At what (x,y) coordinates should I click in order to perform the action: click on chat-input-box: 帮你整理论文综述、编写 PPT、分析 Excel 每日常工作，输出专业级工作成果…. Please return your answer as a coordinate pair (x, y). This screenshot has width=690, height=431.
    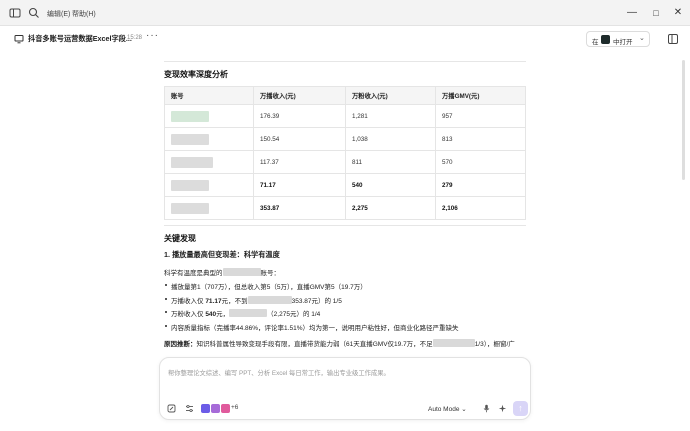
    Looking at the image, I should click on (345, 388).